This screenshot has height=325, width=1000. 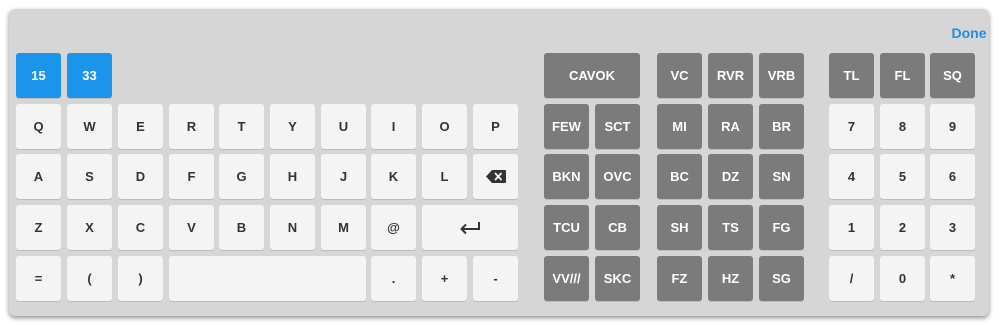 I want to click on backspace-icon, so click(x=495, y=176).